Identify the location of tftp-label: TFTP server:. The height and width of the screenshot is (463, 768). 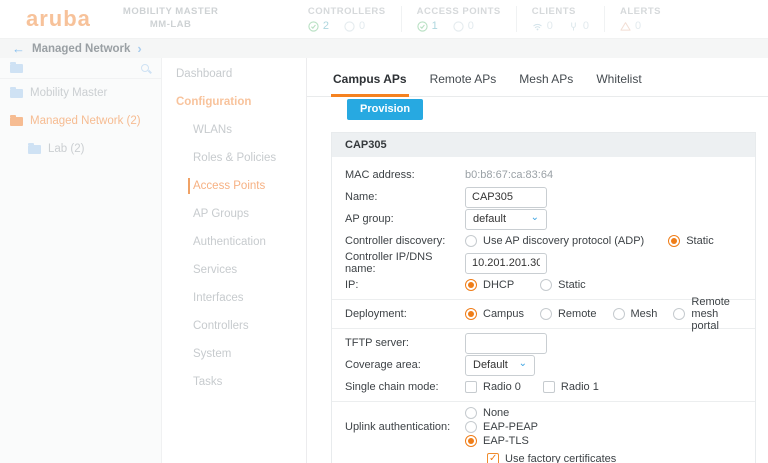
(377, 343).